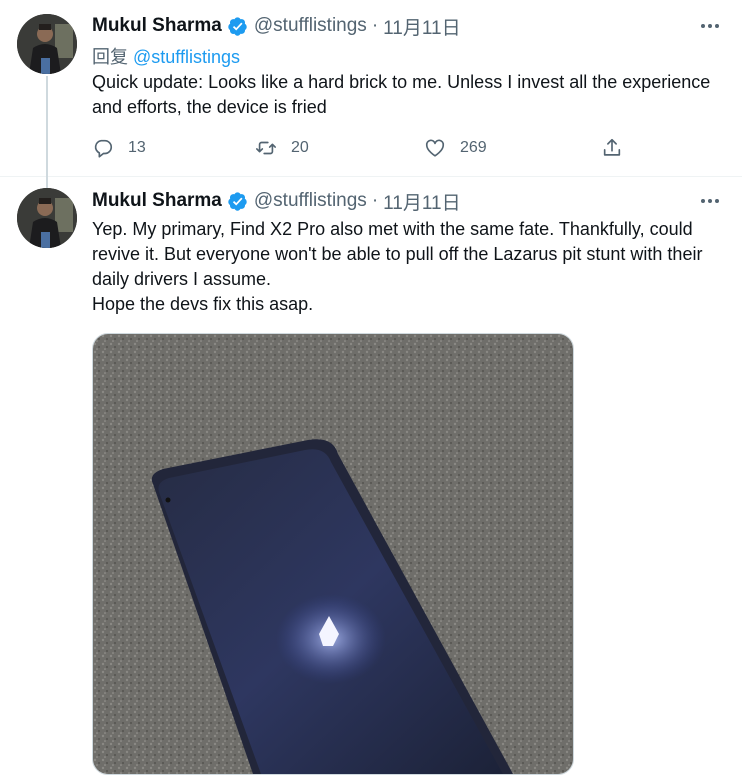 The image size is (742, 775). What do you see at coordinates (137, 147) in the screenshot?
I see `reply-count: 13` at bounding box center [137, 147].